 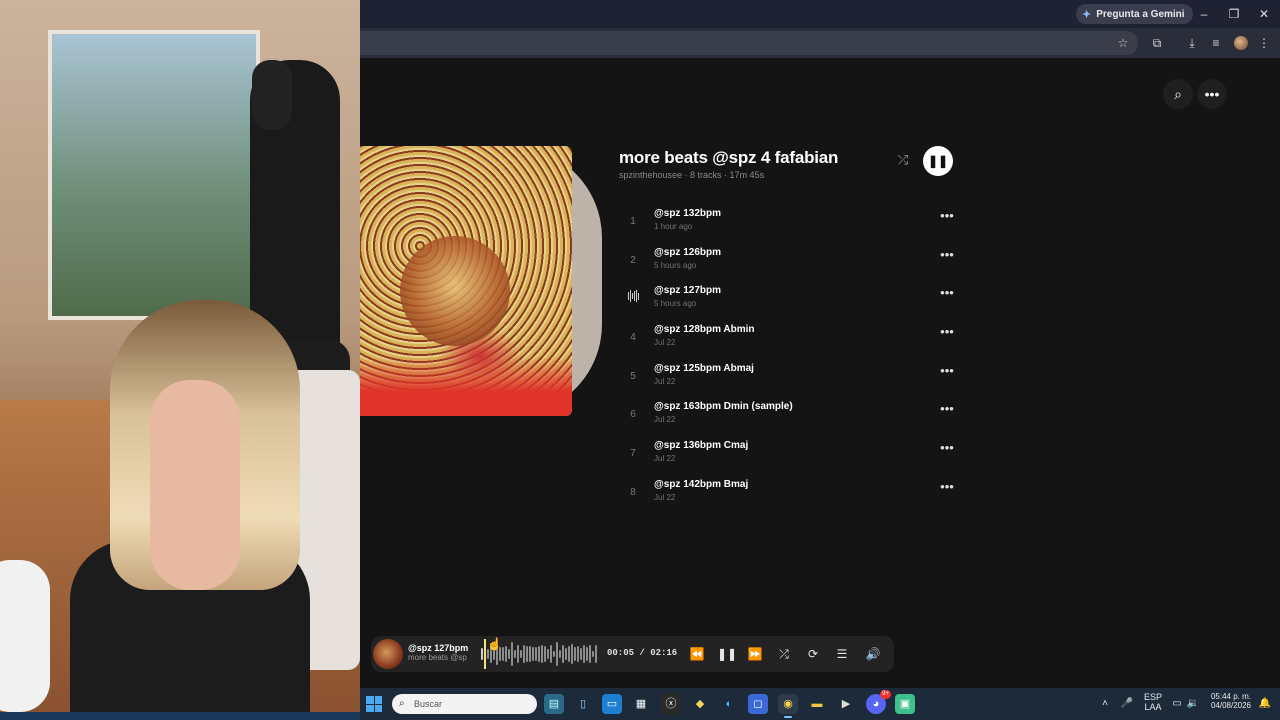 What do you see at coordinates (1157, 43) in the screenshot?
I see `extensions-icon: ⧉` at bounding box center [1157, 43].